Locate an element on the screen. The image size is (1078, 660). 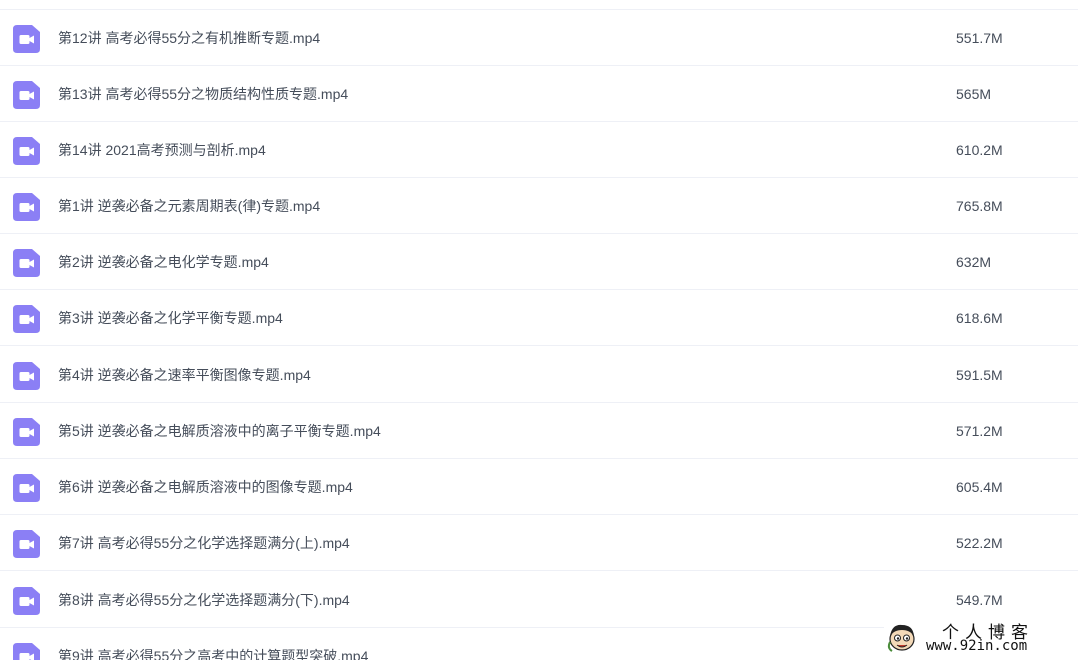
file-size: 632M is located at coordinates (974, 262).